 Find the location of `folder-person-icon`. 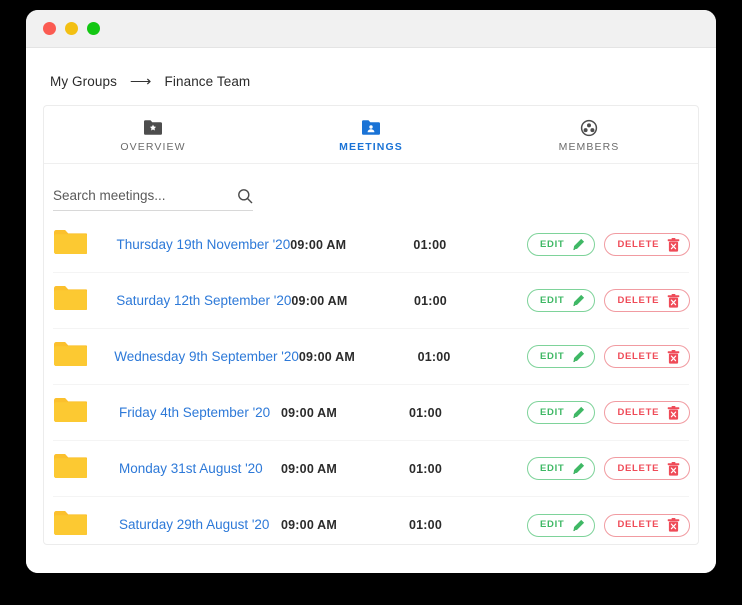

folder-person-icon is located at coordinates (371, 127).